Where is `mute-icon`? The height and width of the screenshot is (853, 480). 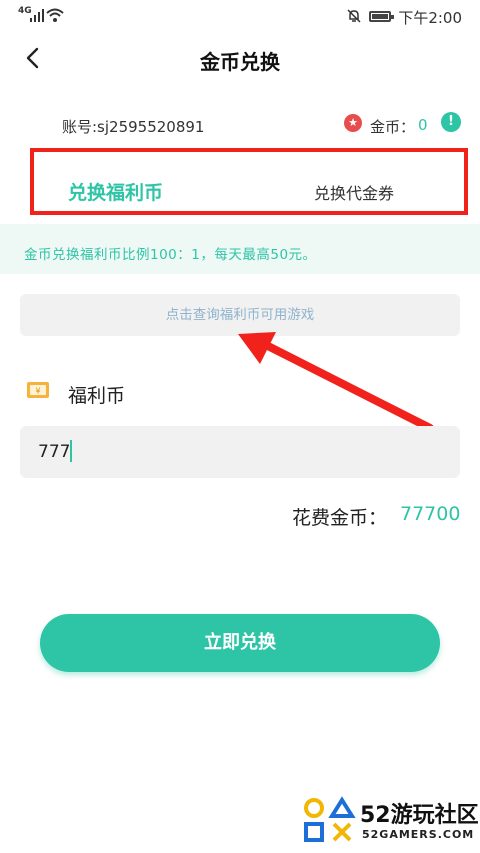
mute-icon is located at coordinates (354, 16).